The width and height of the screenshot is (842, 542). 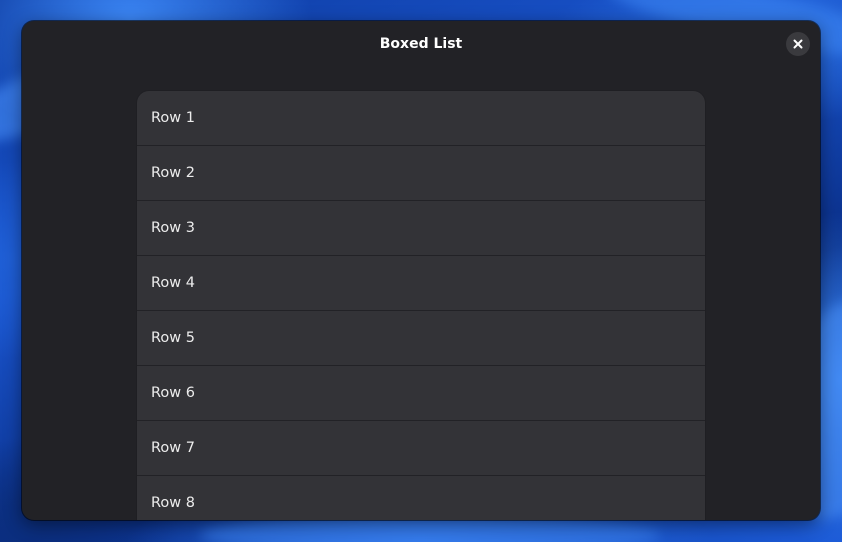 I want to click on close-button, so click(x=798, y=44).